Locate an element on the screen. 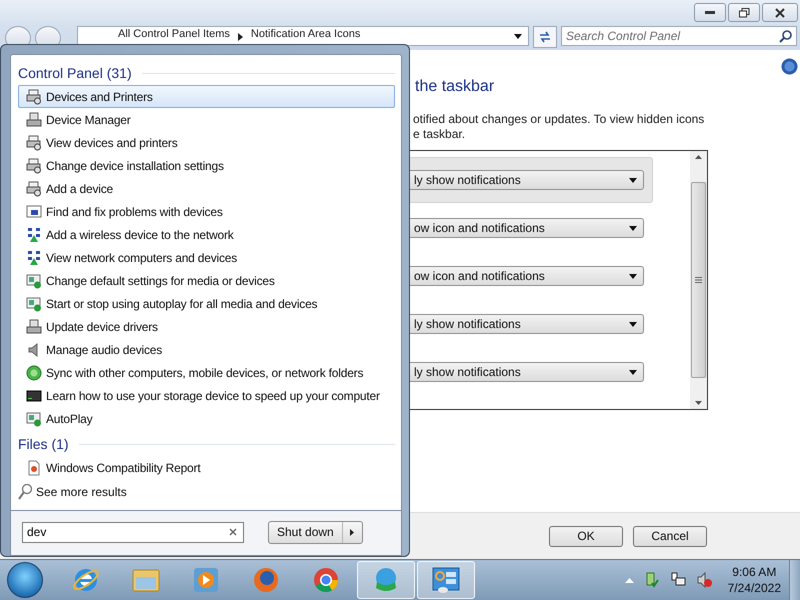 The image size is (800, 600). minimize-icon is located at coordinates (710, 12).